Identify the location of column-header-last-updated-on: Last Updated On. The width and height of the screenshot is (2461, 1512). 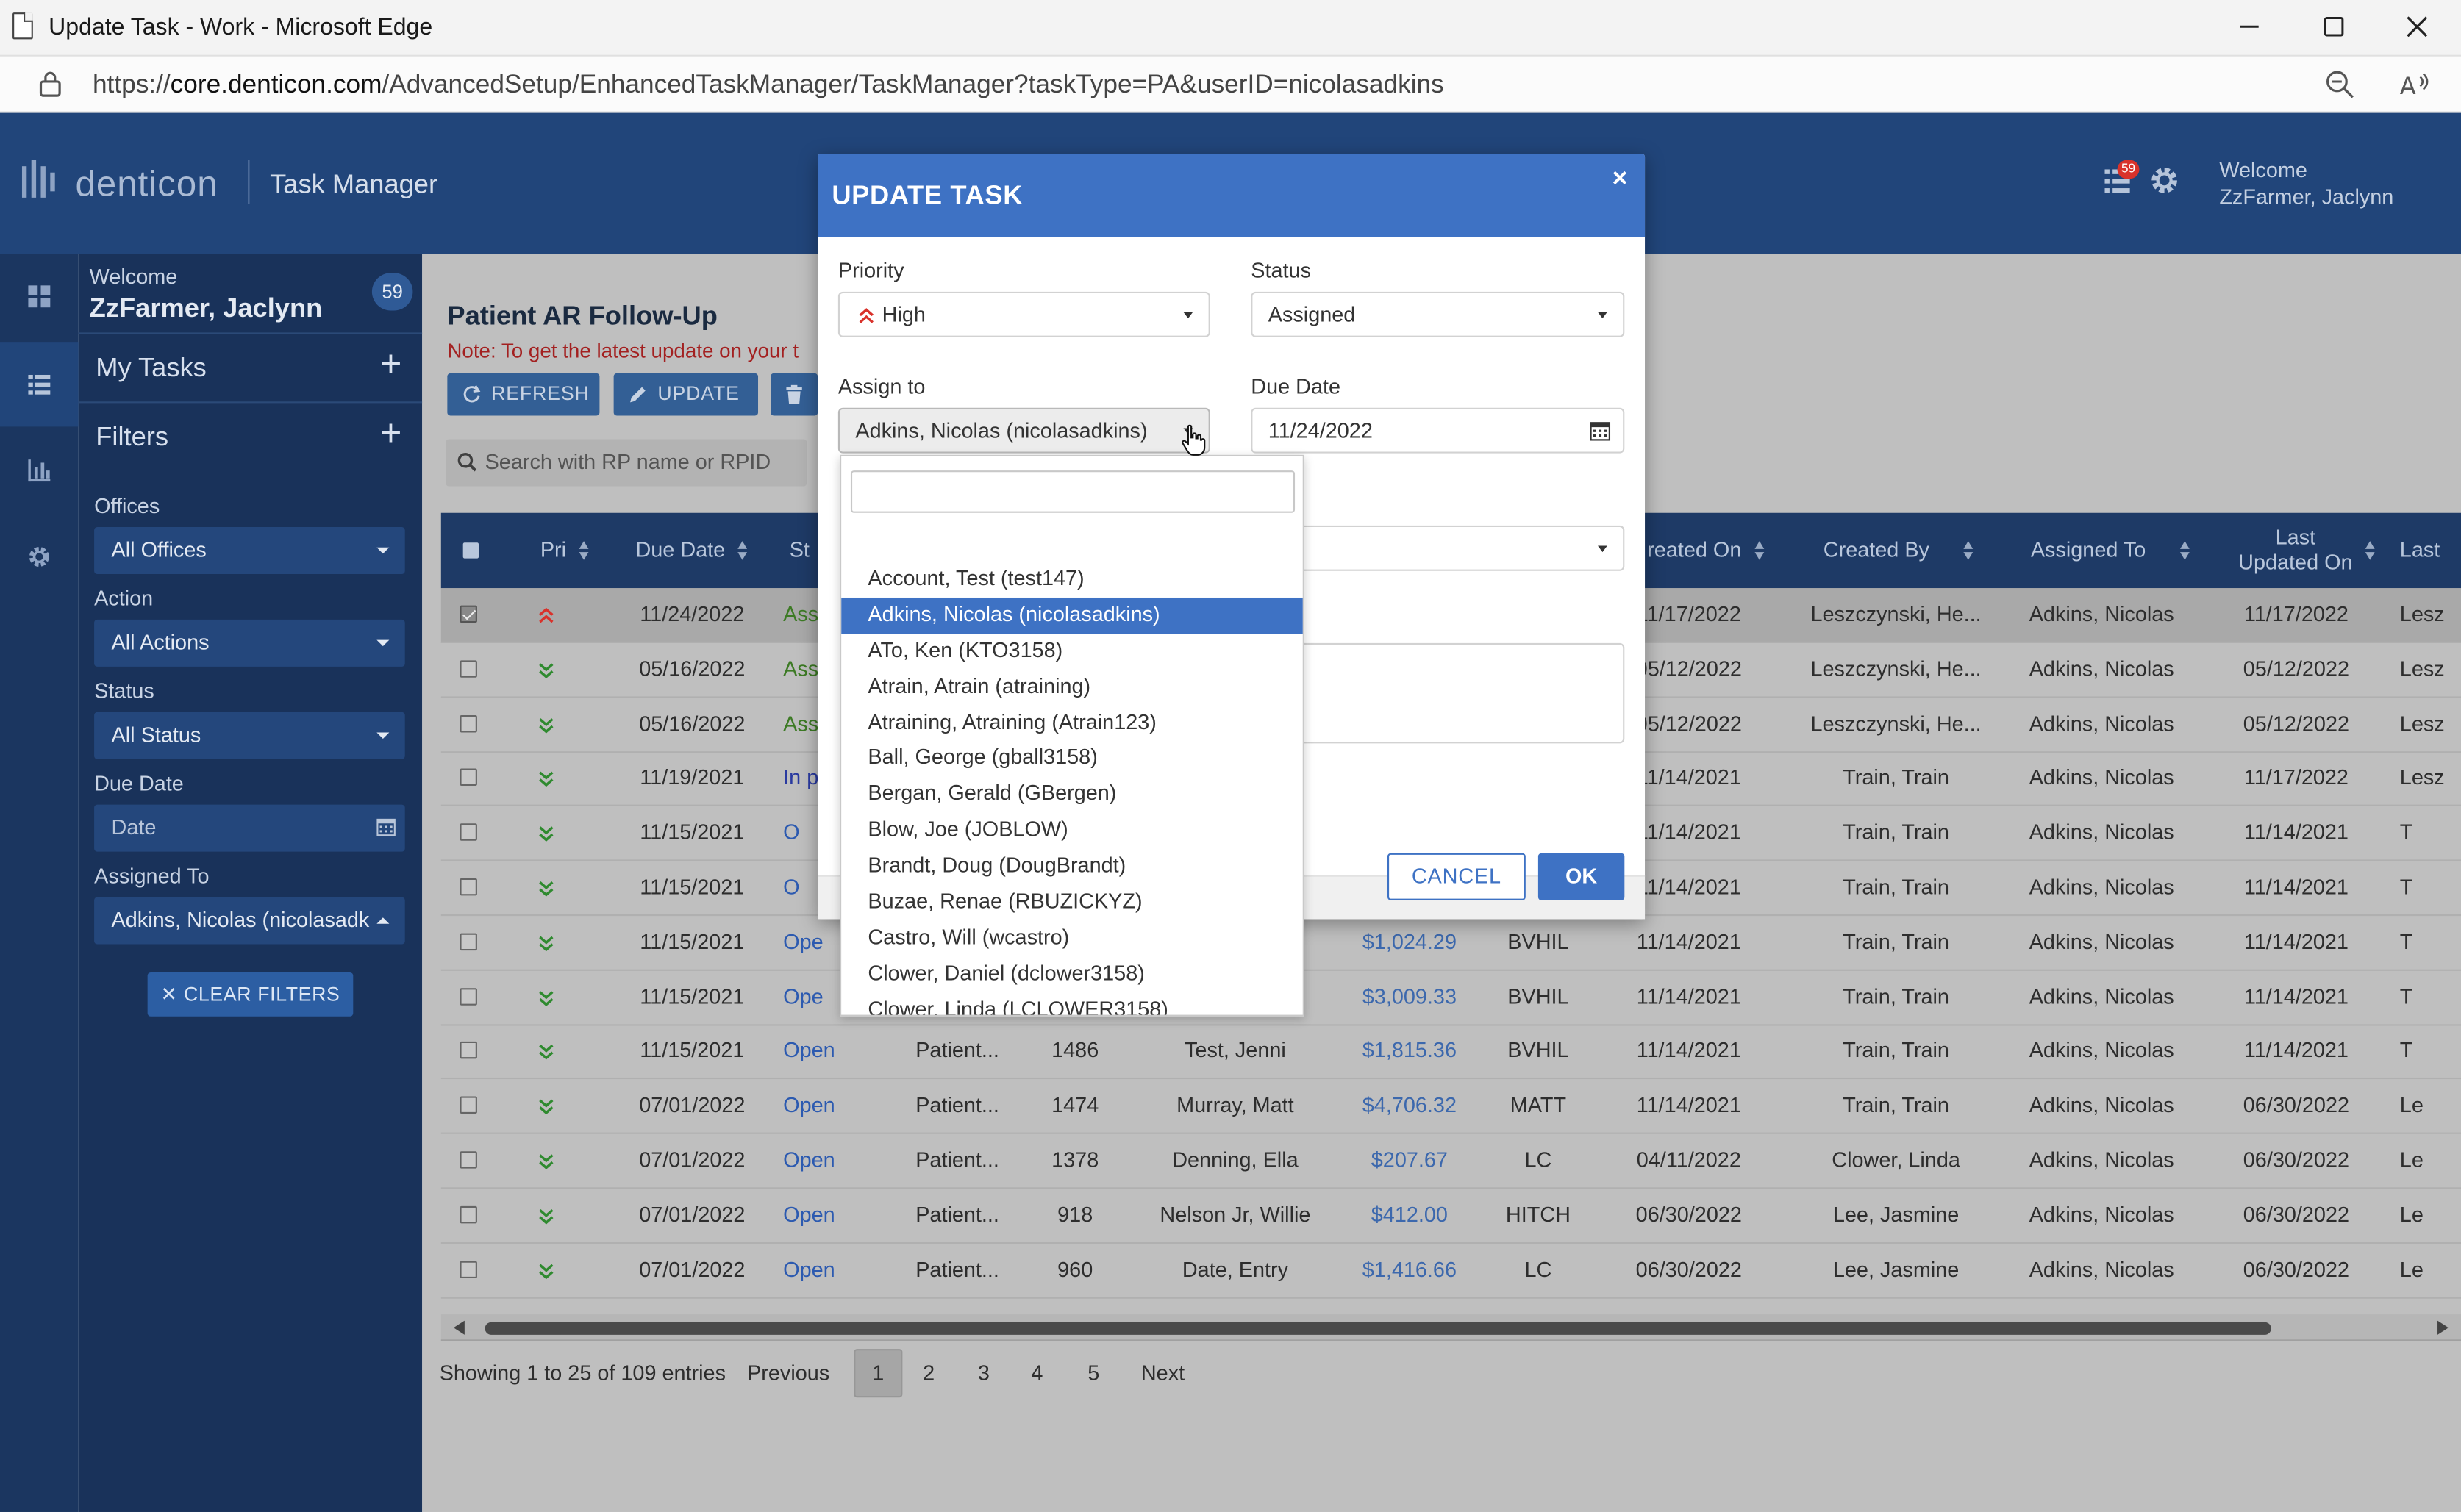
(2307, 550).